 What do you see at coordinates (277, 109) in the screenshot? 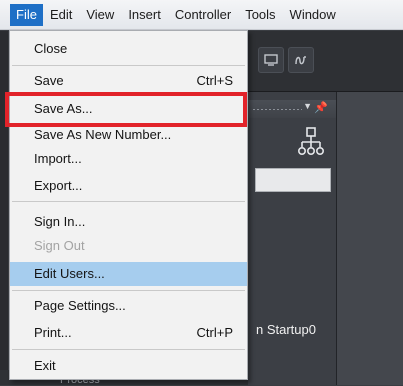
I see `grip-dots` at bounding box center [277, 109].